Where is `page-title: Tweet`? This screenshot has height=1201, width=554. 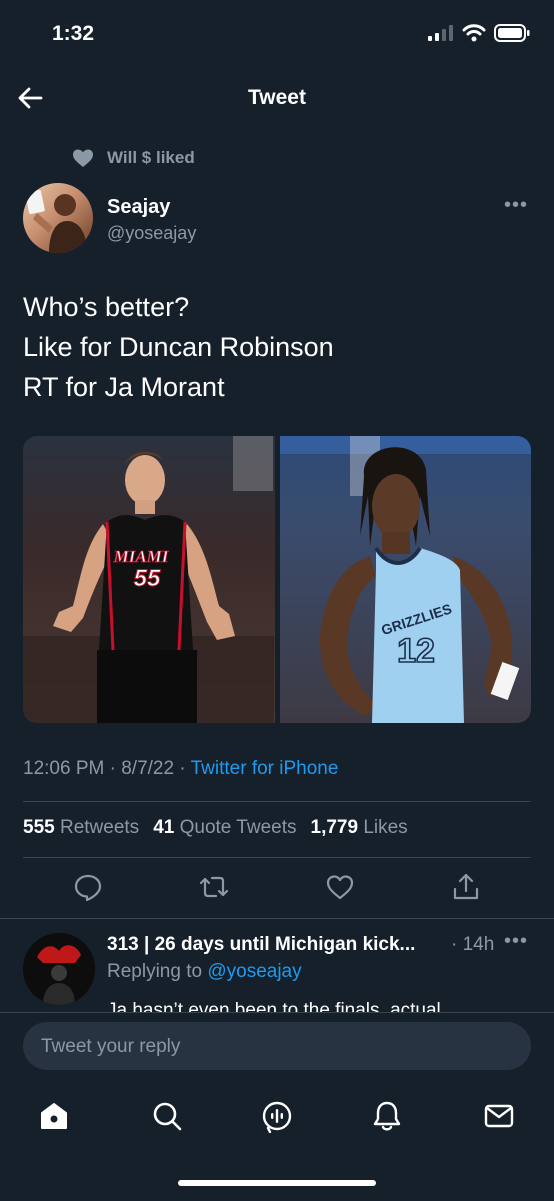
page-title: Tweet is located at coordinates (277, 97).